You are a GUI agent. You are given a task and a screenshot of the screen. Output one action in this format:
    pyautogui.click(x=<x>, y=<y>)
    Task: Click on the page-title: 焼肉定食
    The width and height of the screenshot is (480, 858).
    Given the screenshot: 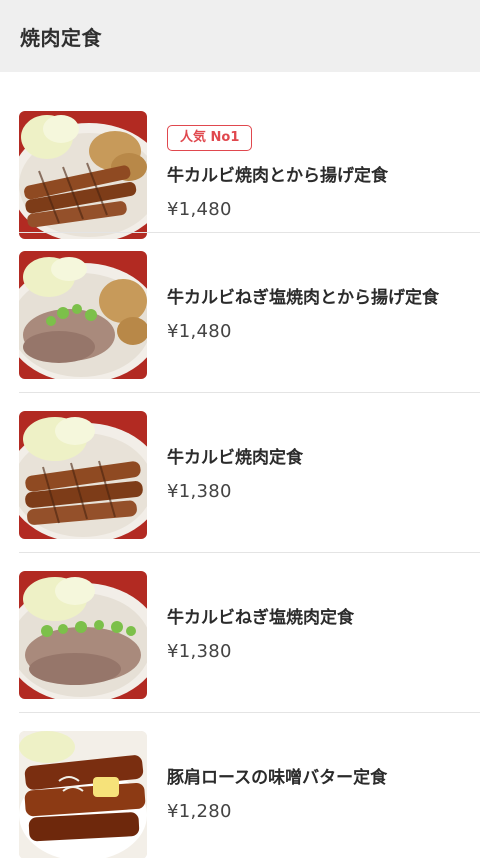 What is the action you would take?
    pyautogui.click(x=61, y=37)
    